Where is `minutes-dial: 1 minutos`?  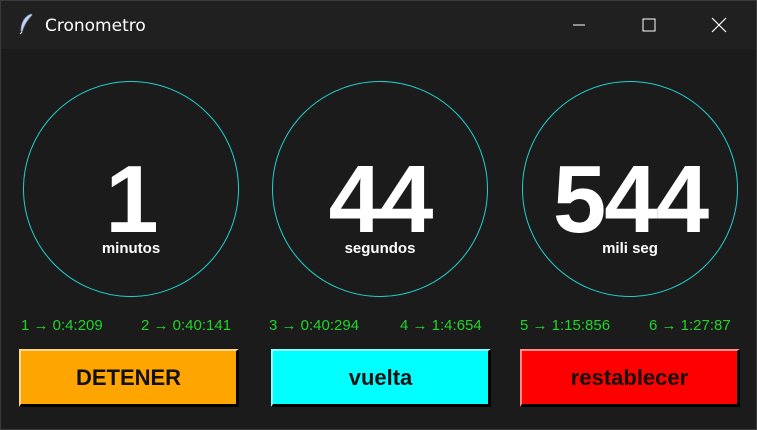
minutes-dial: 1 minutos is located at coordinates (131, 189).